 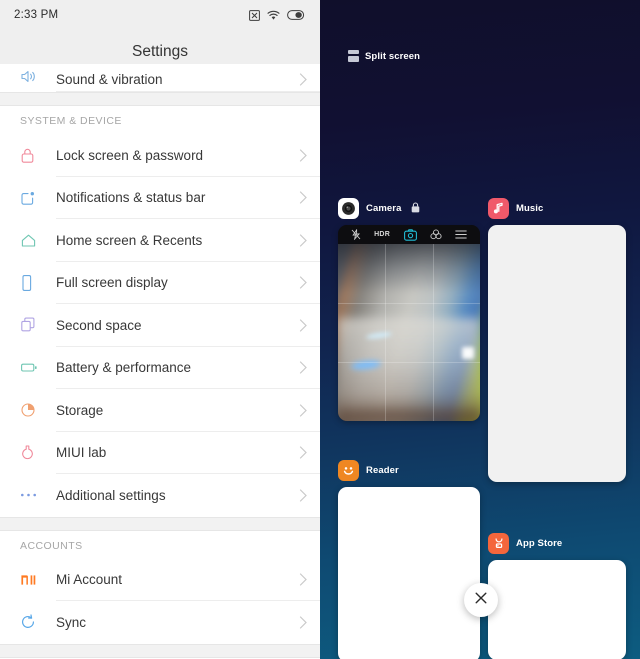 I want to click on close-all-button, so click(x=481, y=600).